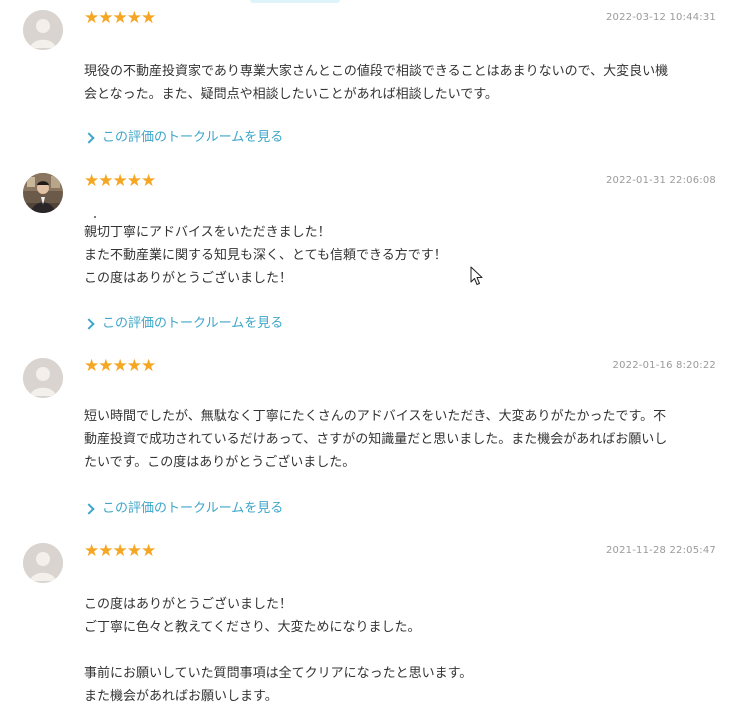 Image resolution: width=750 pixels, height=720 pixels. I want to click on review-text-line: 親切丁寧にアドバイスをいただきました！, so click(207, 232).